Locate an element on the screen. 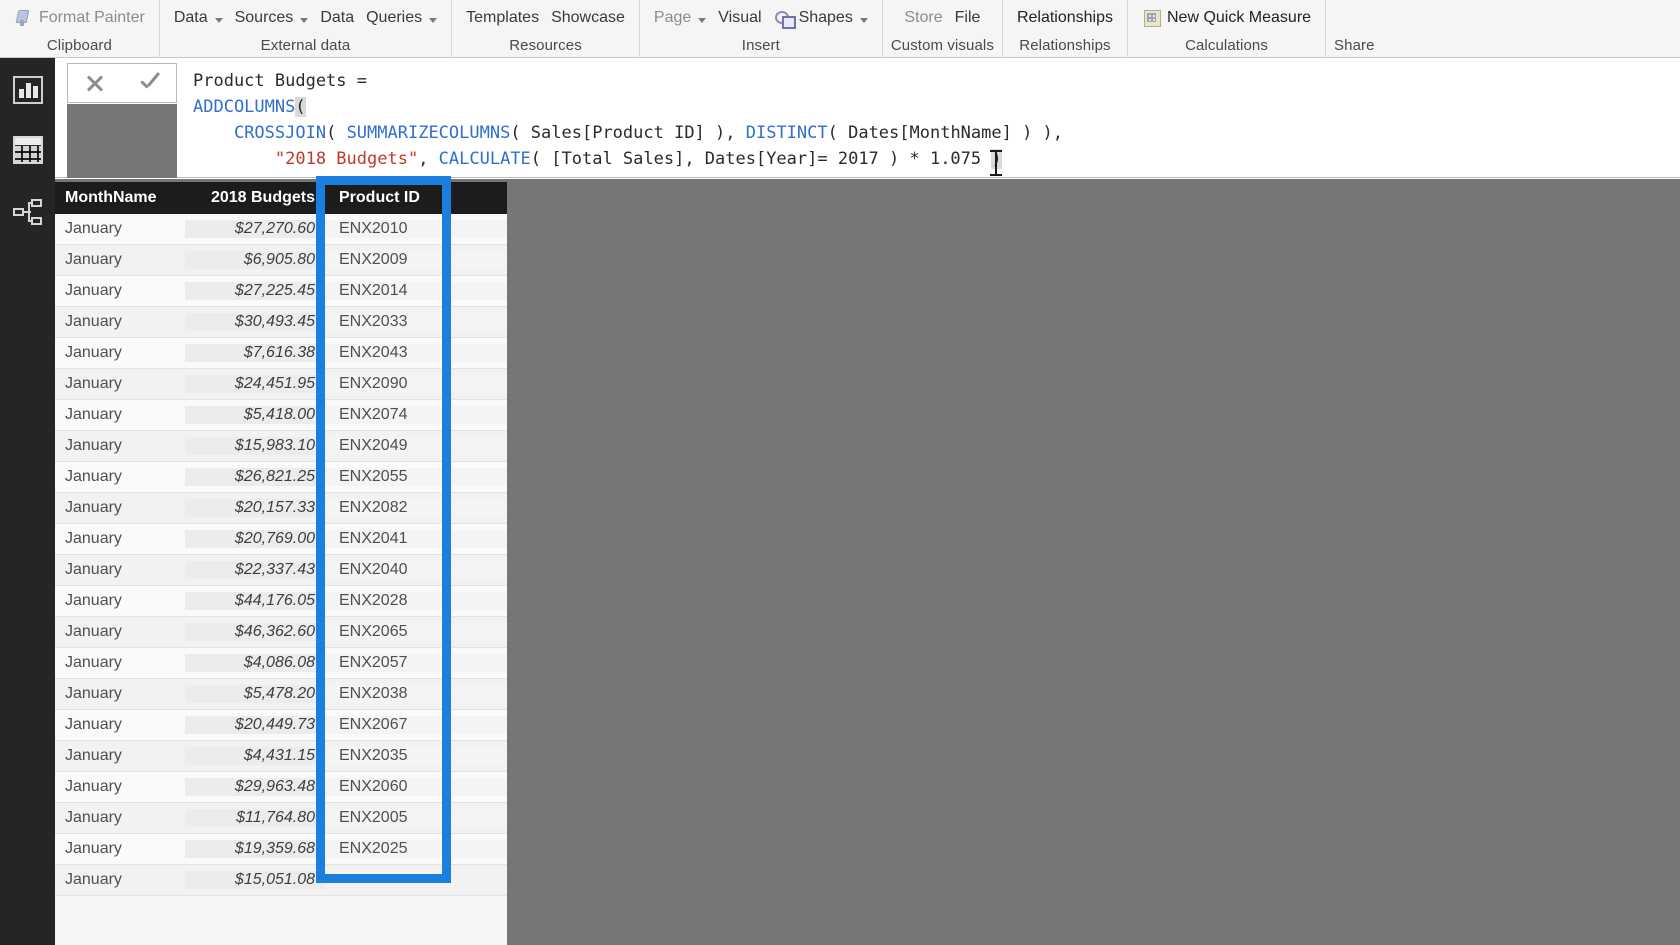 The height and width of the screenshot is (945, 1680). cell-2018-budgets: $15,983.10 is located at coordinates (255, 446).